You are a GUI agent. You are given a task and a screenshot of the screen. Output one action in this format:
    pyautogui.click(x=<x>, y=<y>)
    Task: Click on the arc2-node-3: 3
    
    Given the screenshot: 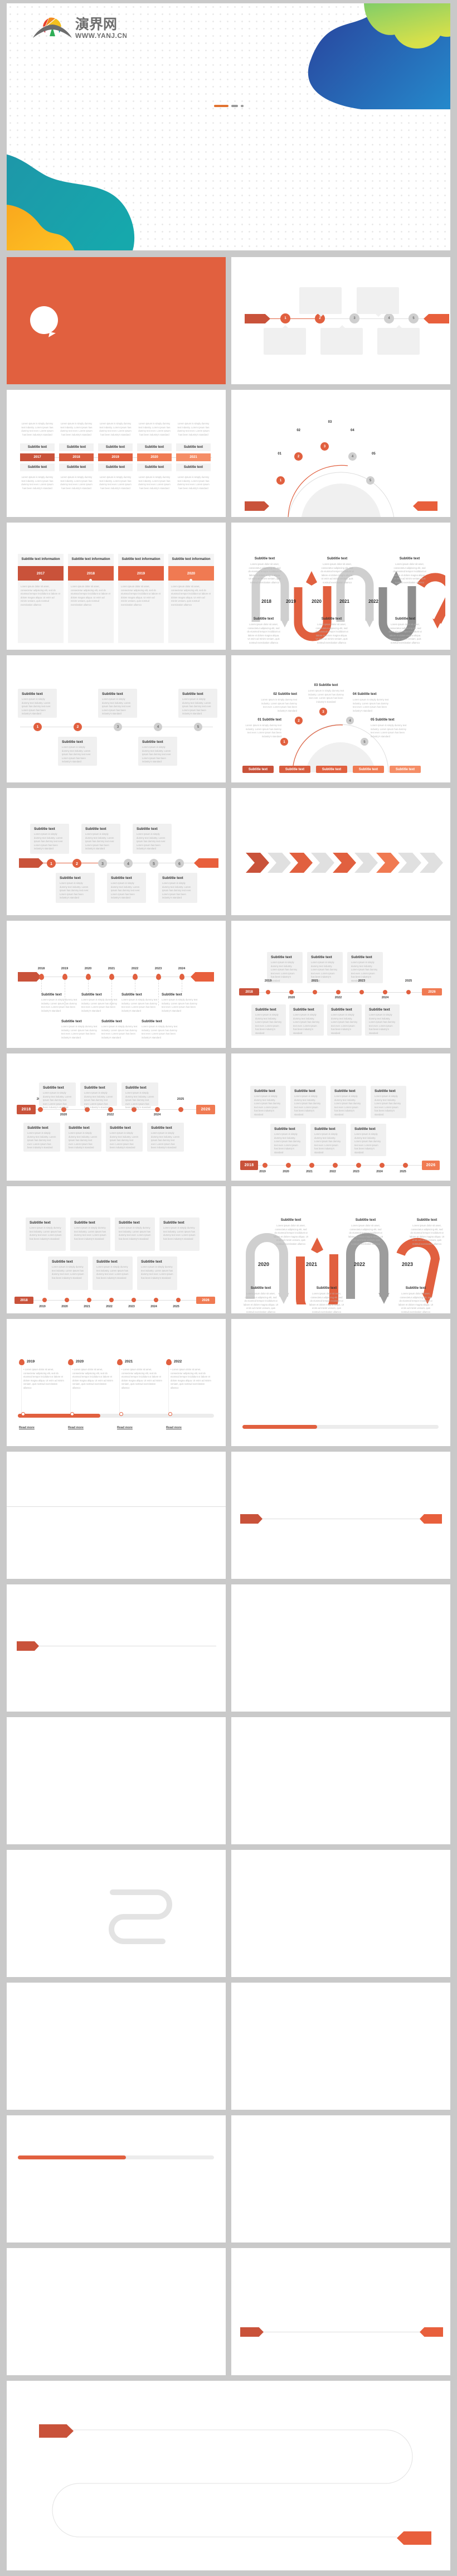 What is the action you would take?
    pyautogui.click(x=323, y=712)
    